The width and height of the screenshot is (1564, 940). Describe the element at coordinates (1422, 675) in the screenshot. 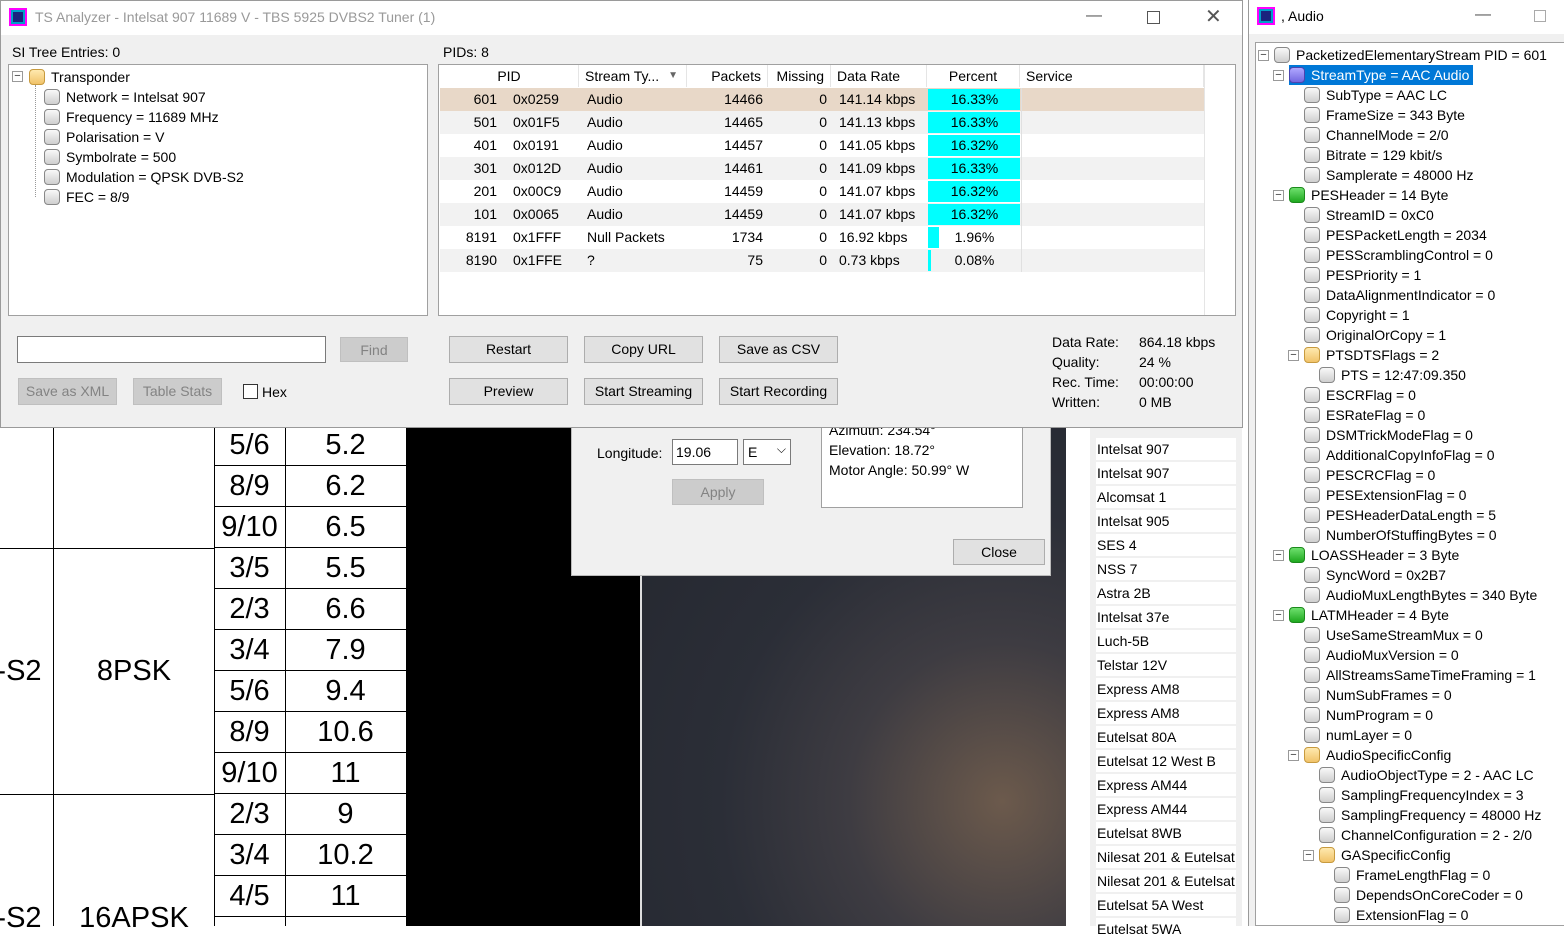

I see `tree-node: AllStreamsSameTimeFraming = 1` at that location.